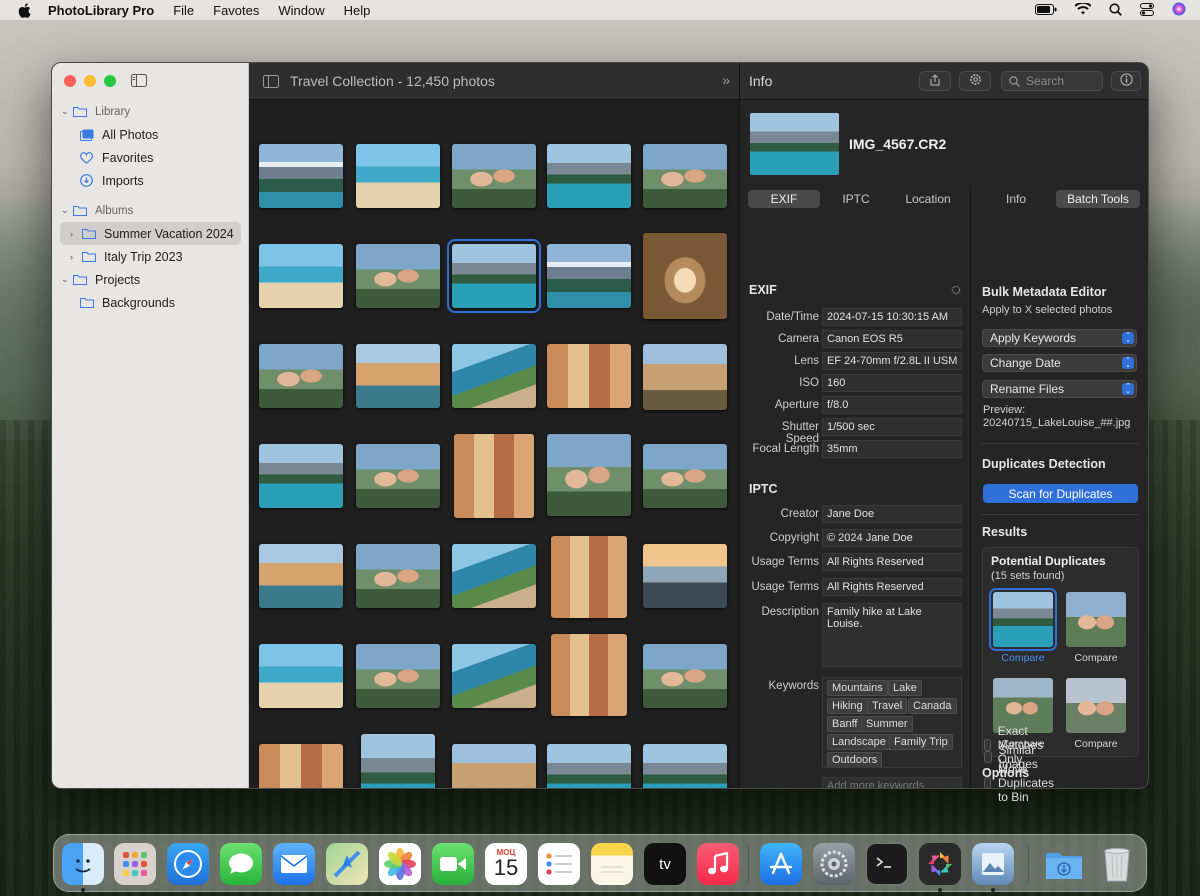 This screenshot has width=1200, height=896. I want to click on menu-help: Help, so click(357, 10).